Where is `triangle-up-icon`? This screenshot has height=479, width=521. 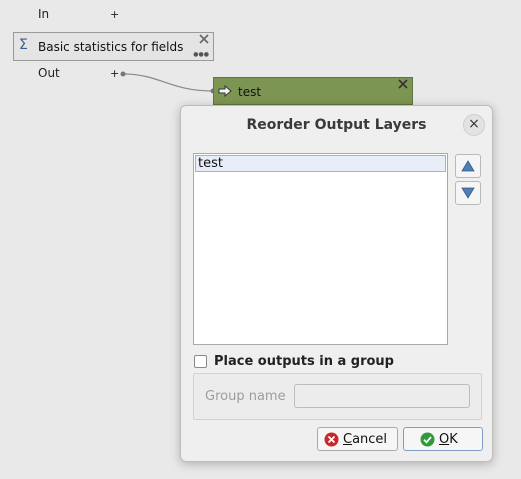 triangle-up-icon is located at coordinates (468, 166).